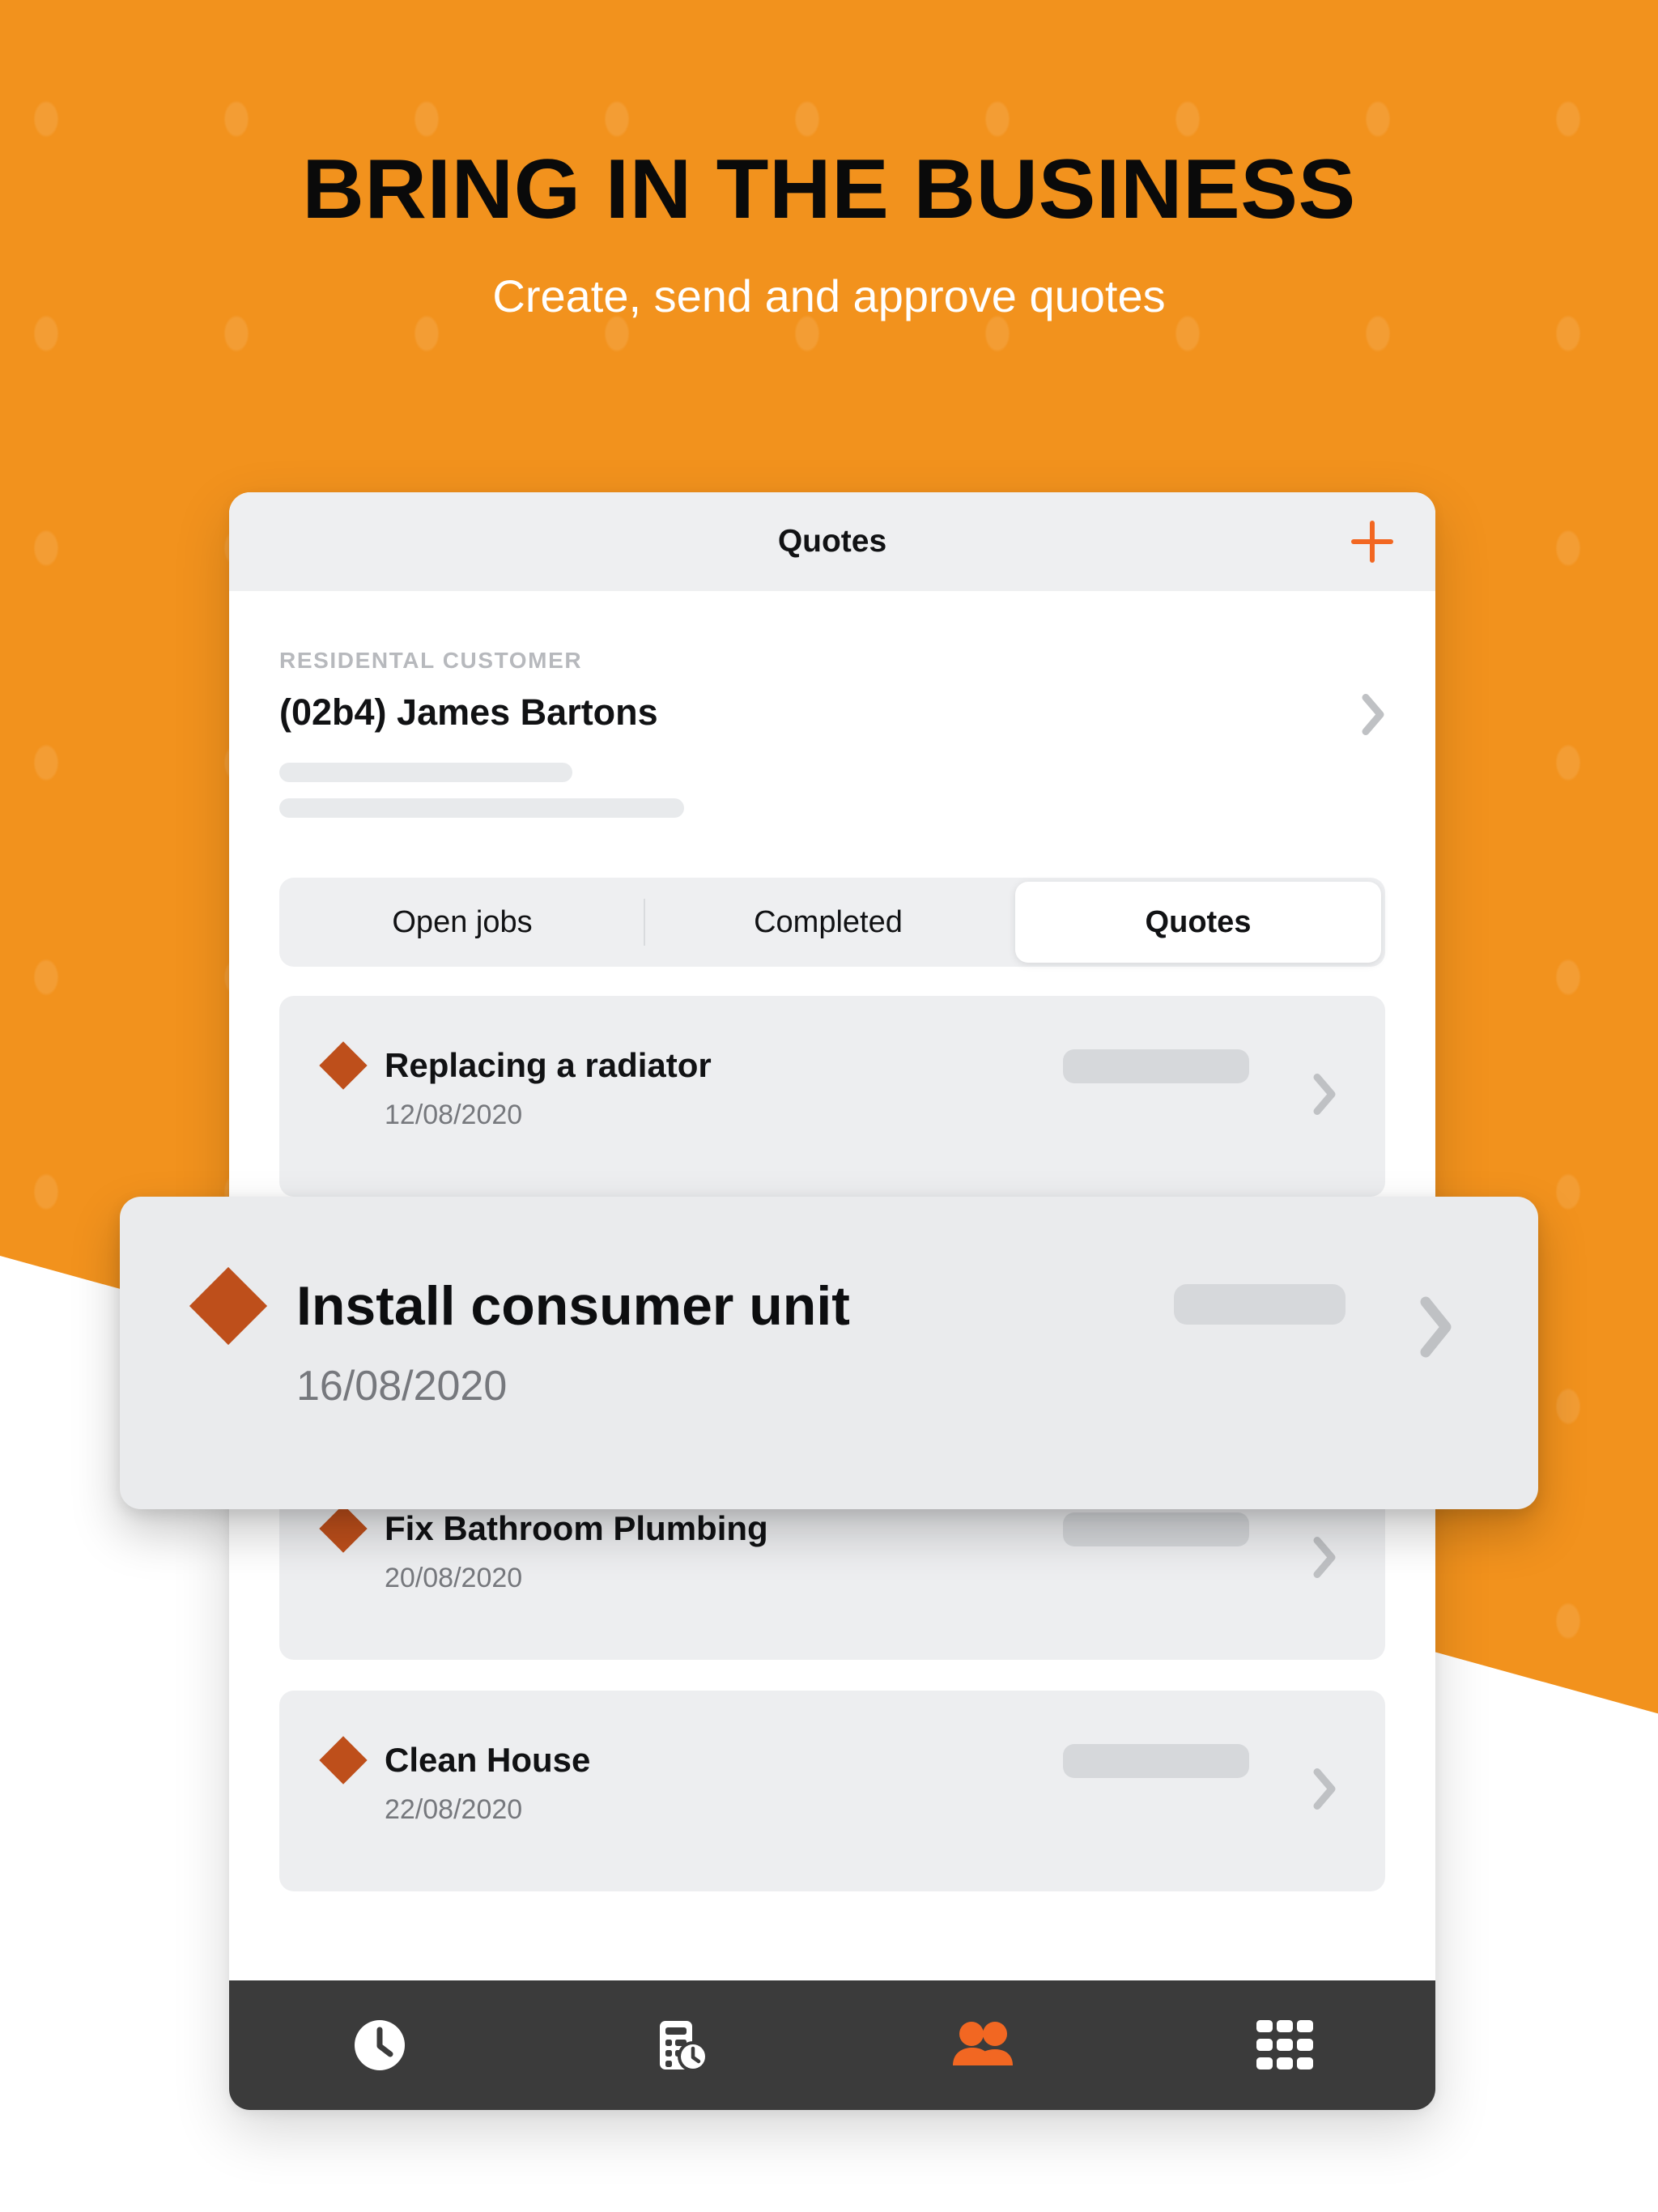 This screenshot has width=1658, height=2212. I want to click on highlighted-quote-card: Install consumer unit 16/08/2020, so click(829, 1353).